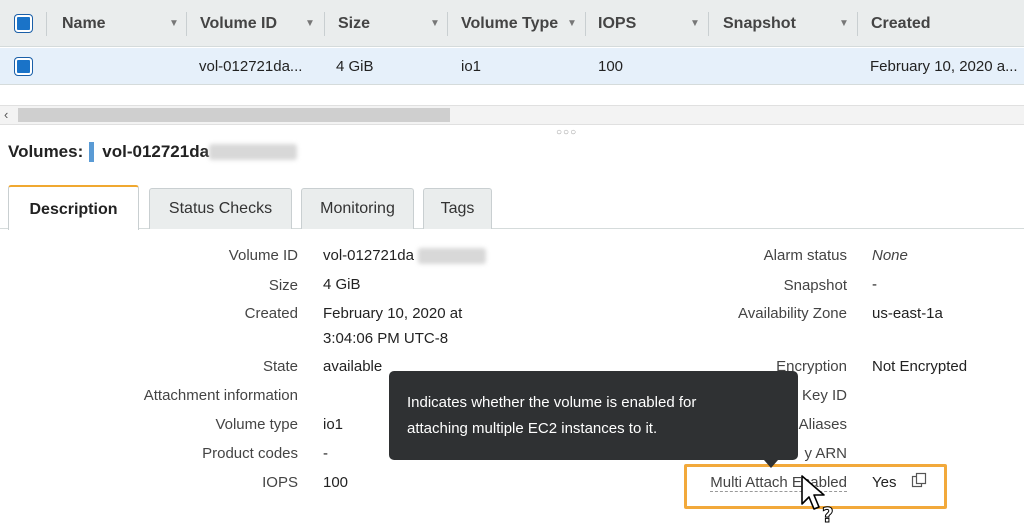 The height and width of the screenshot is (532, 1024). Describe the element at coordinates (825, 453) in the screenshot. I see `field-label-kms-arn: y ARN` at that location.